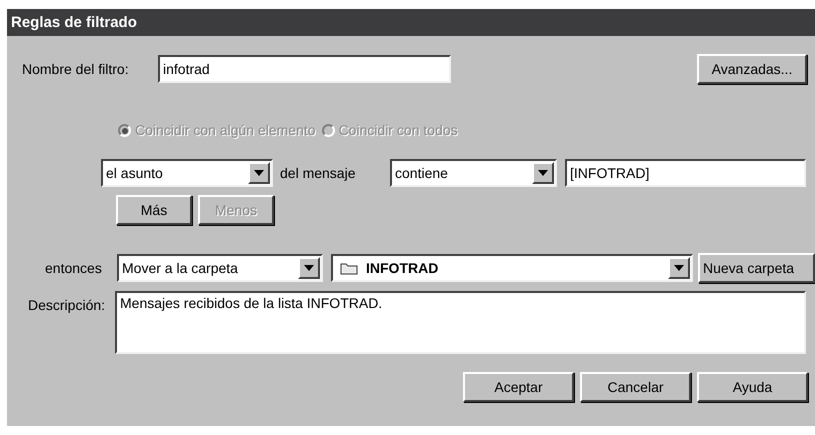 Image resolution: width=815 pixels, height=435 pixels. I want to click on dialog-button: Ayuda, so click(752, 387).